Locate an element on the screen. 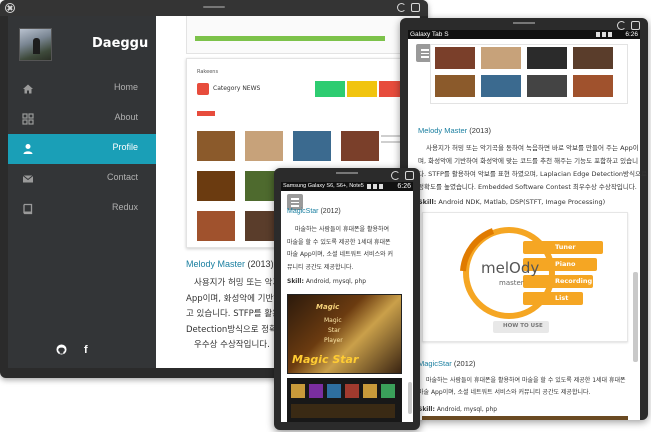  sidebar-item-label: Home is located at coordinates (125, 87).